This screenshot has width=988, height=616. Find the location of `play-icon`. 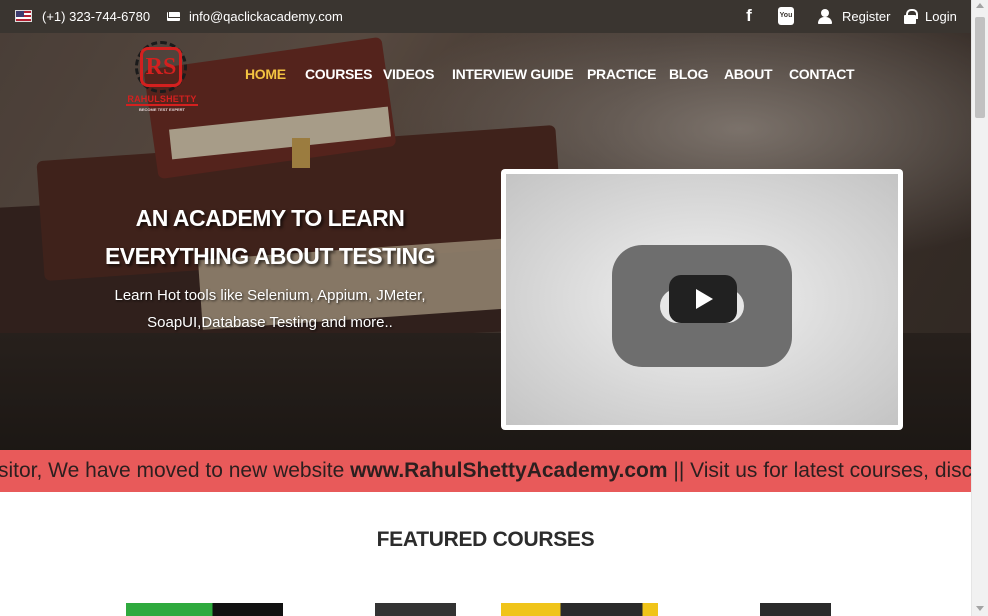

play-icon is located at coordinates (703, 299).